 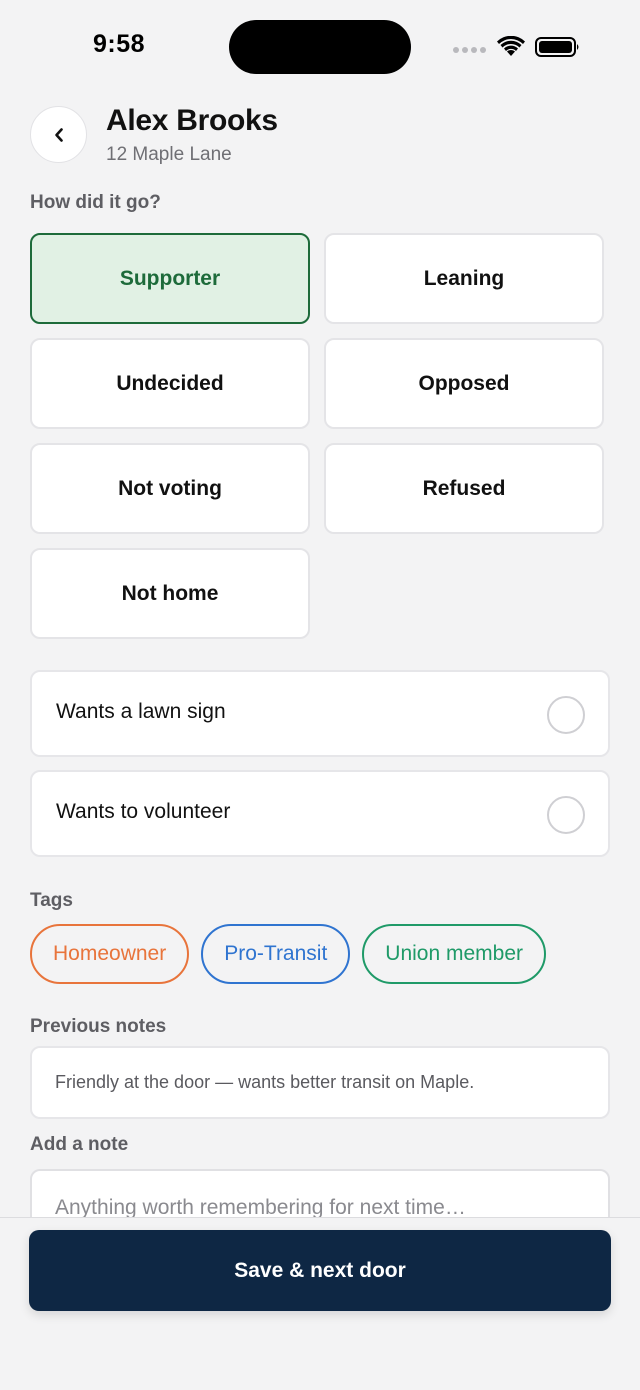 I want to click on outcome-supporter-button: Supporter, so click(x=170, y=278).